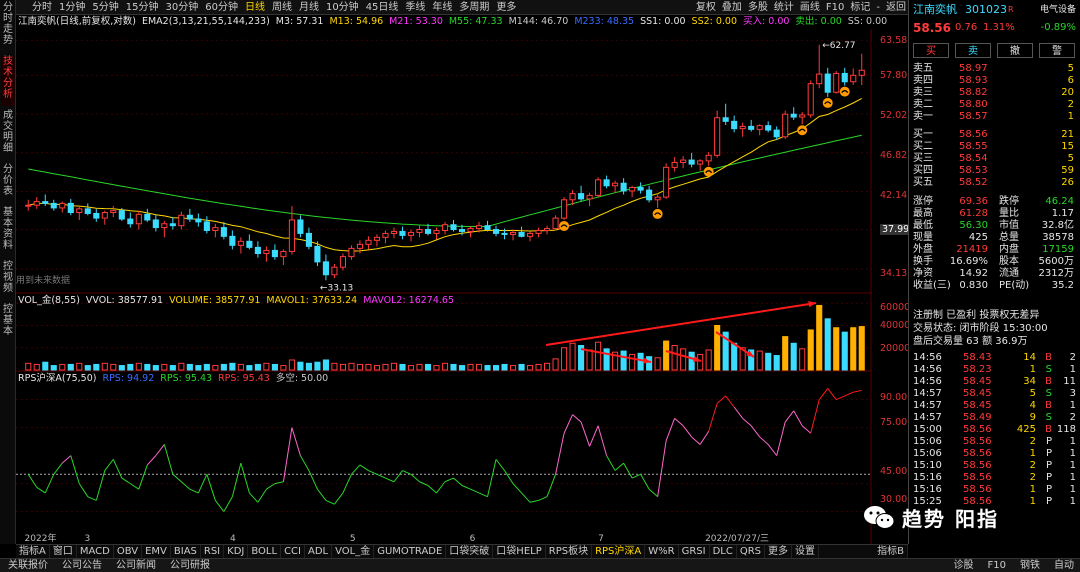  Describe the element at coordinates (997, 565) in the screenshot. I see `status-right-1: F10` at that location.